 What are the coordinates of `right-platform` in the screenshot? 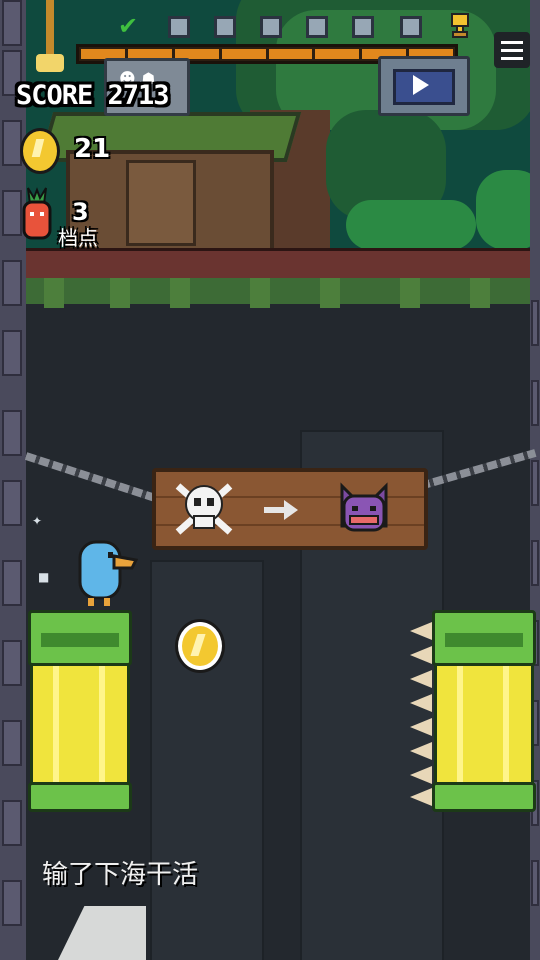 It's located at (473, 711).